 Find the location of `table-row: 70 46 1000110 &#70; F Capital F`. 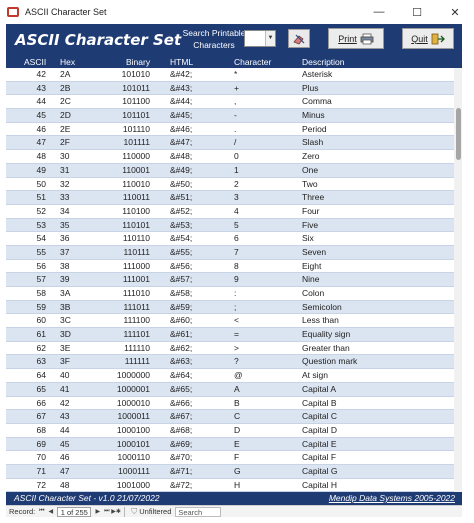

table-row: 70 46 1000110 &#70; F Capital F is located at coordinates (230, 458).